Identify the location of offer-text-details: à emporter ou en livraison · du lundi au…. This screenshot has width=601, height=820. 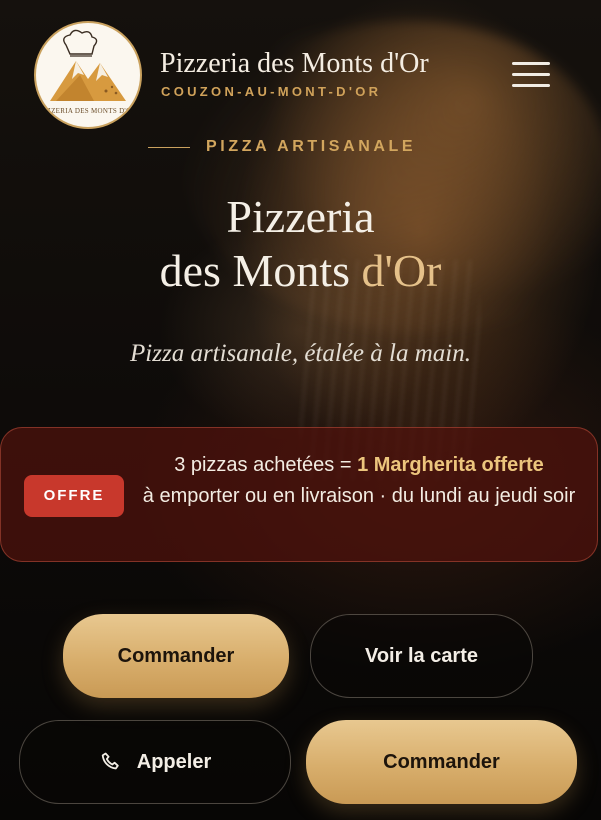
(359, 496).